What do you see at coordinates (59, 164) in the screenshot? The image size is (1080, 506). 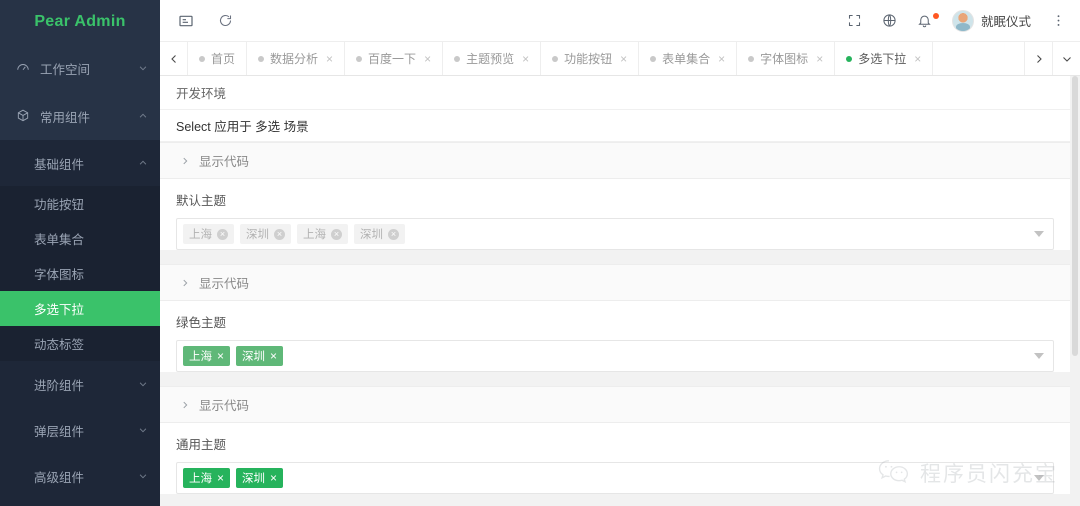 I see `sidebar-item-label: 基础组件` at bounding box center [59, 164].